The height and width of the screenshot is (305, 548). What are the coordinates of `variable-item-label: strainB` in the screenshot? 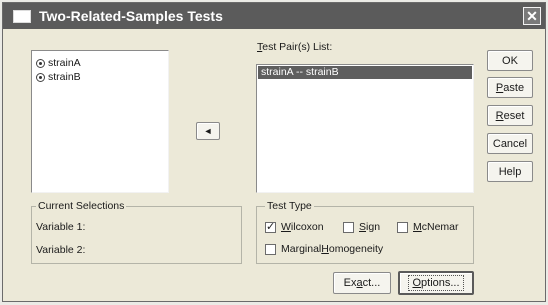 It's located at (64, 77).